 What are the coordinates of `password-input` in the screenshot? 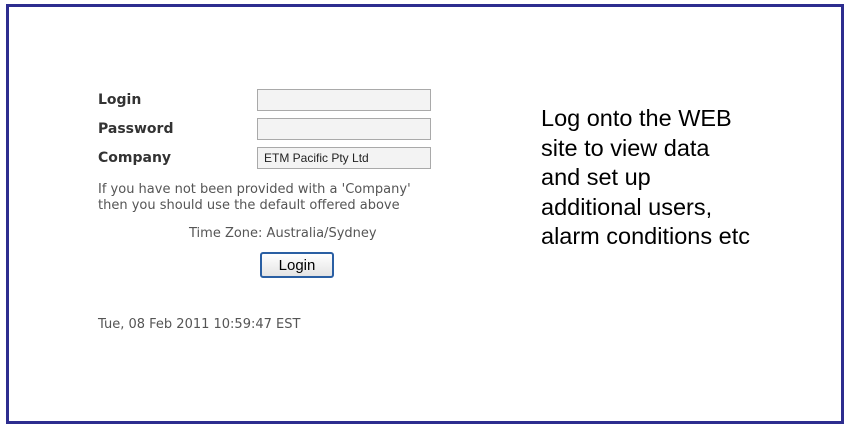 It's located at (344, 129).